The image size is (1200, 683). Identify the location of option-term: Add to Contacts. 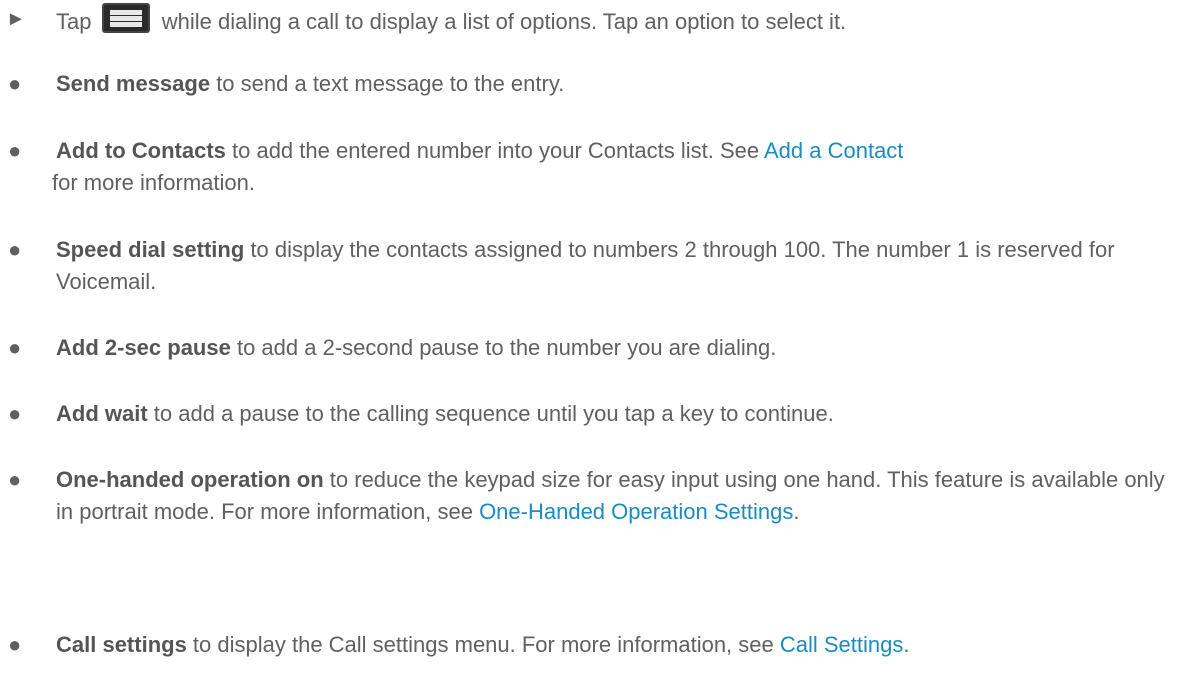
(141, 150).